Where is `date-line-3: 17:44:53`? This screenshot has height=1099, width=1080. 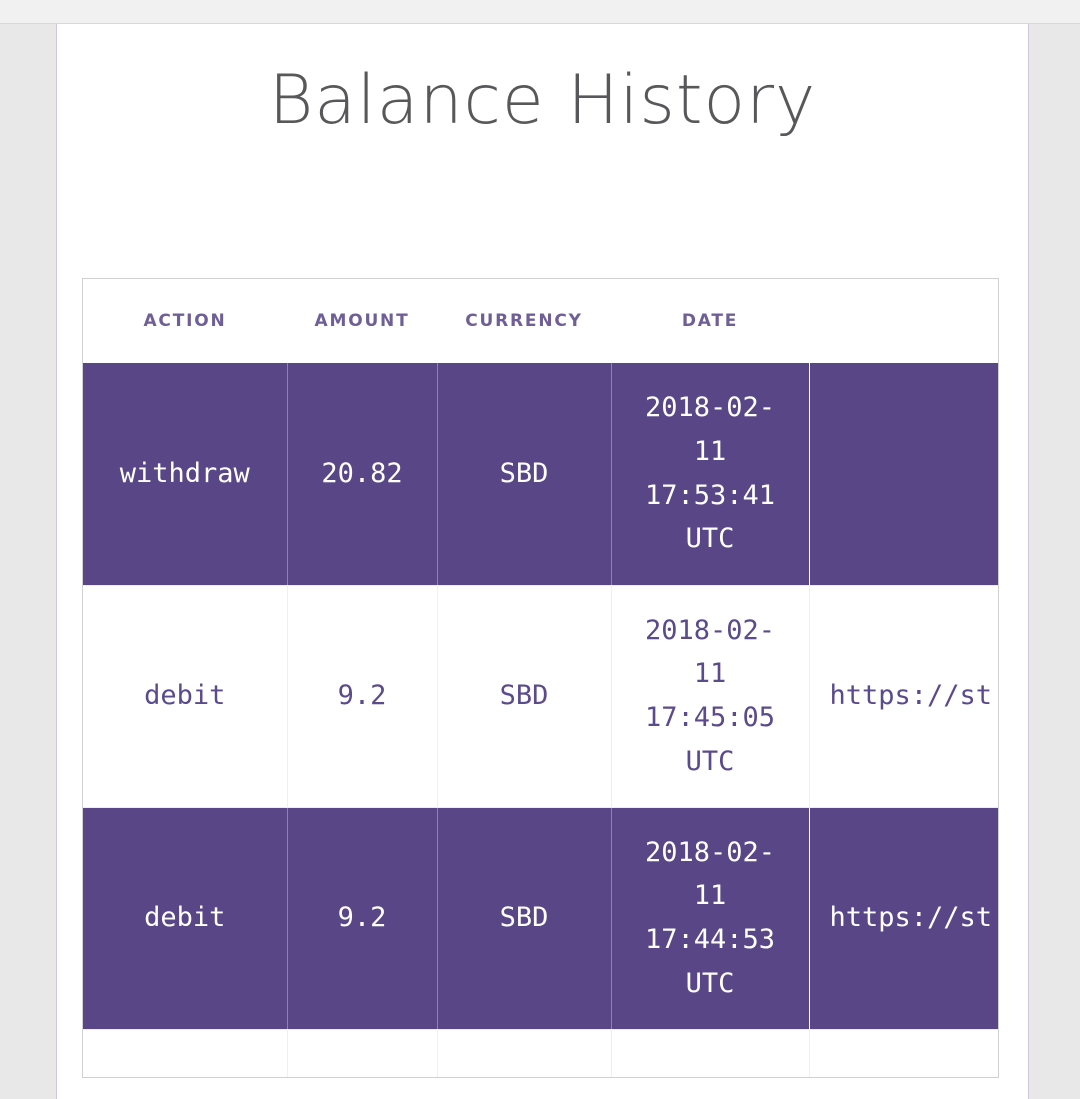 date-line-3: 17:44:53 is located at coordinates (710, 939).